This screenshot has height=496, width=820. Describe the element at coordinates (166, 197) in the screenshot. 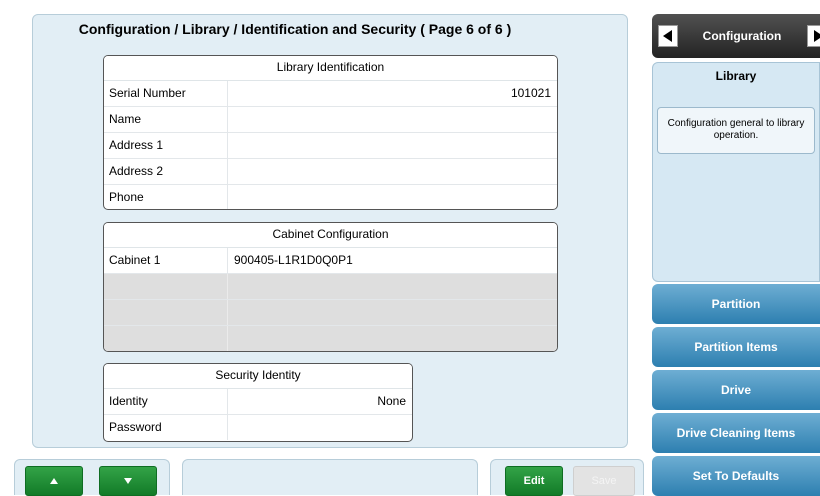

I see `phone-label: Phone` at that location.